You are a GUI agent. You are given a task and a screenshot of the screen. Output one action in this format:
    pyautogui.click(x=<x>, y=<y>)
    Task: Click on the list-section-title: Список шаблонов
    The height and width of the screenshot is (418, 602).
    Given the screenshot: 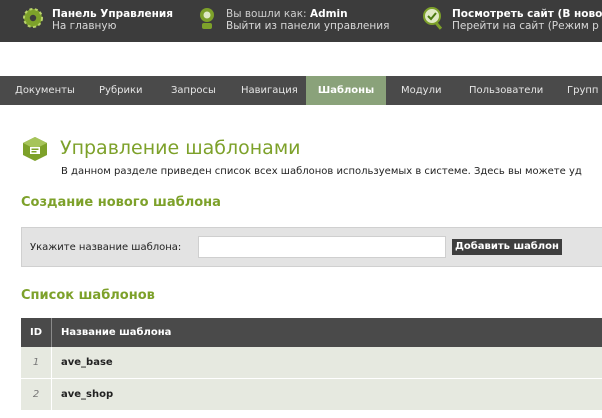 What is the action you would take?
    pyautogui.click(x=88, y=295)
    